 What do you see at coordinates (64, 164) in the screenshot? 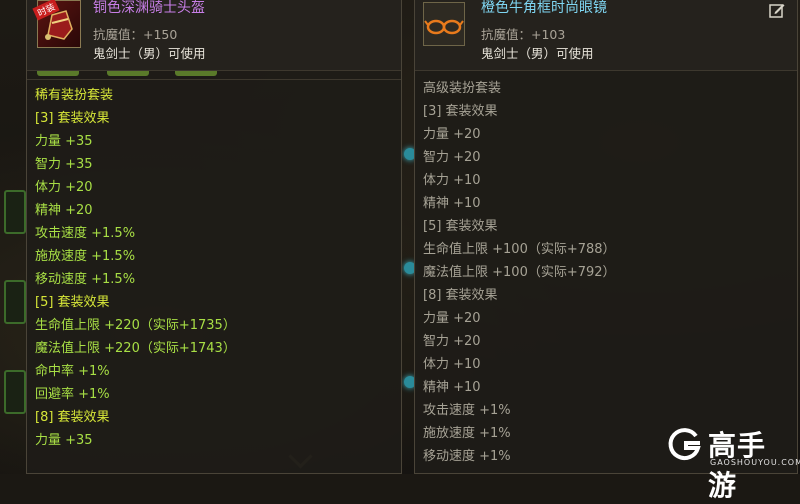
I see `set-effect-line: 智力 +35` at bounding box center [64, 164].